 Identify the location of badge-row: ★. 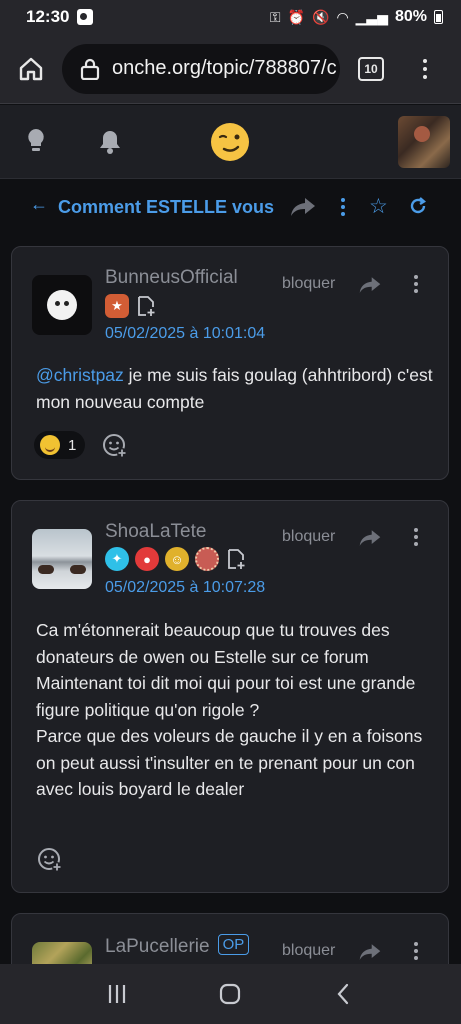
(131, 306).